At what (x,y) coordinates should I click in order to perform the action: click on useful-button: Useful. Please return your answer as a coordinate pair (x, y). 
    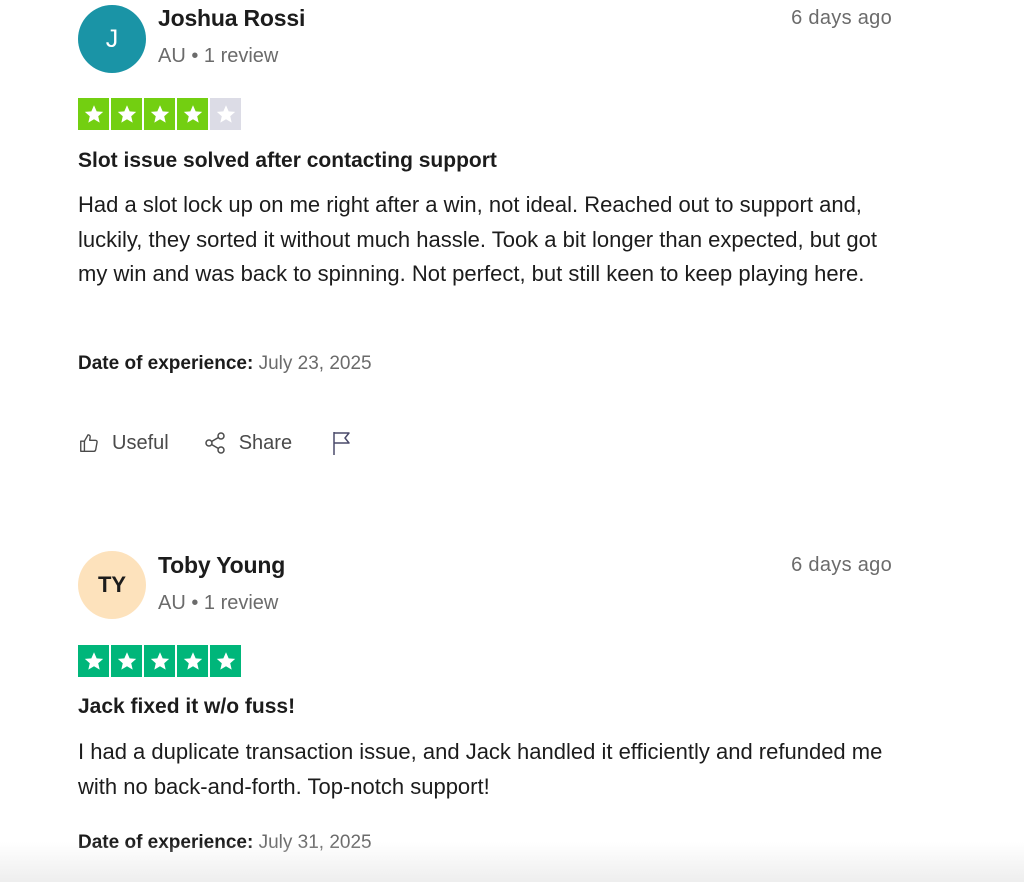
    Looking at the image, I should click on (123, 443).